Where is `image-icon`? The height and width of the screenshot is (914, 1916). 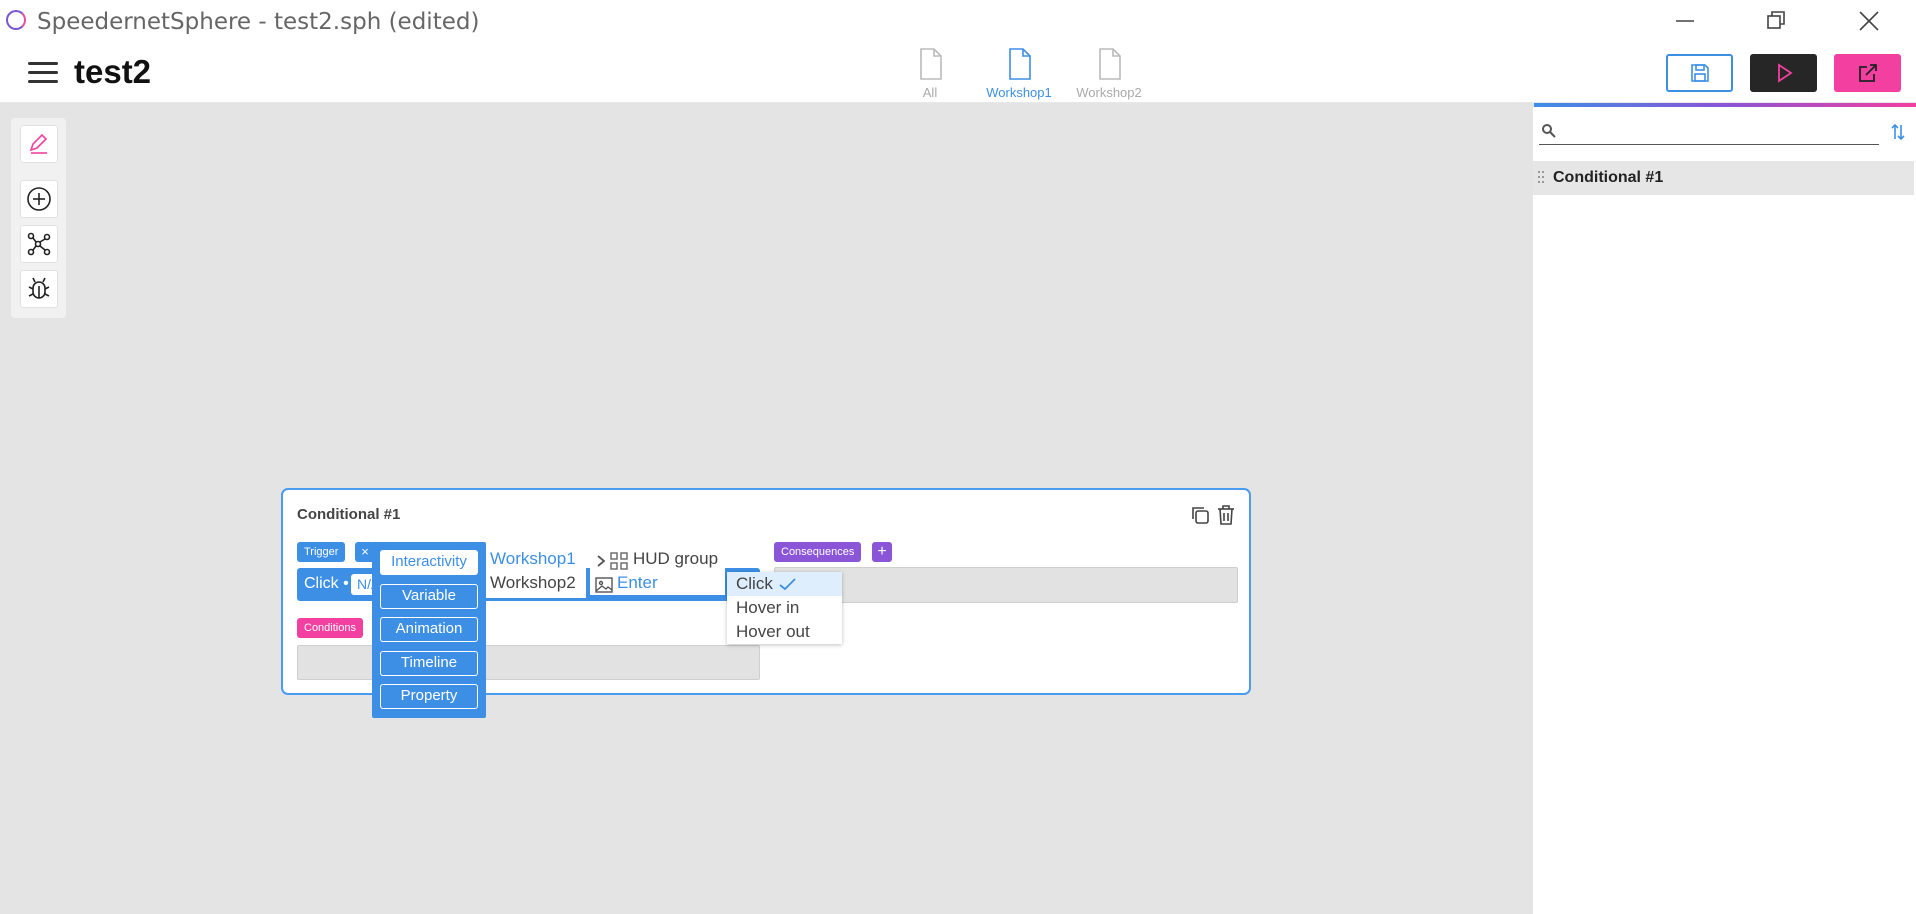 image-icon is located at coordinates (604, 585).